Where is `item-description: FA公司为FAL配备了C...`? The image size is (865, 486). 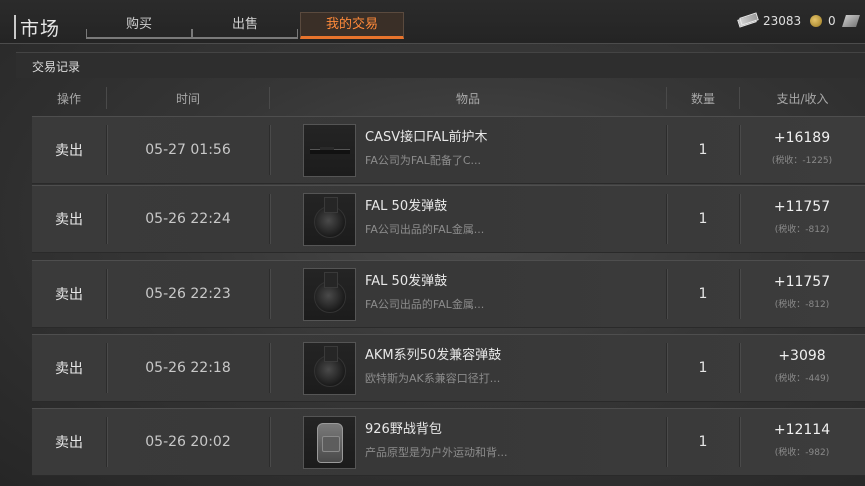 item-description: FA公司为FAL配备了C... is located at coordinates (423, 160).